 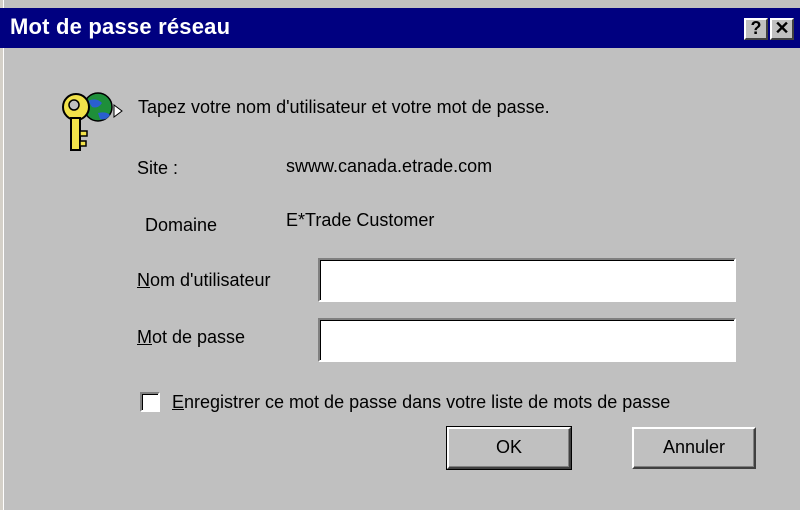 I want to click on username-input, so click(x=527, y=280).